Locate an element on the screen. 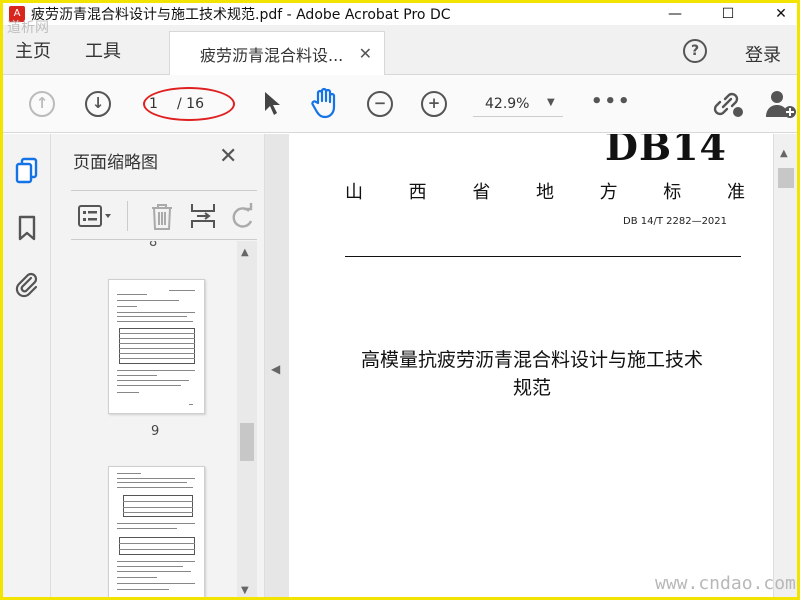  standard-code: DB14 is located at coordinates (666, 151).